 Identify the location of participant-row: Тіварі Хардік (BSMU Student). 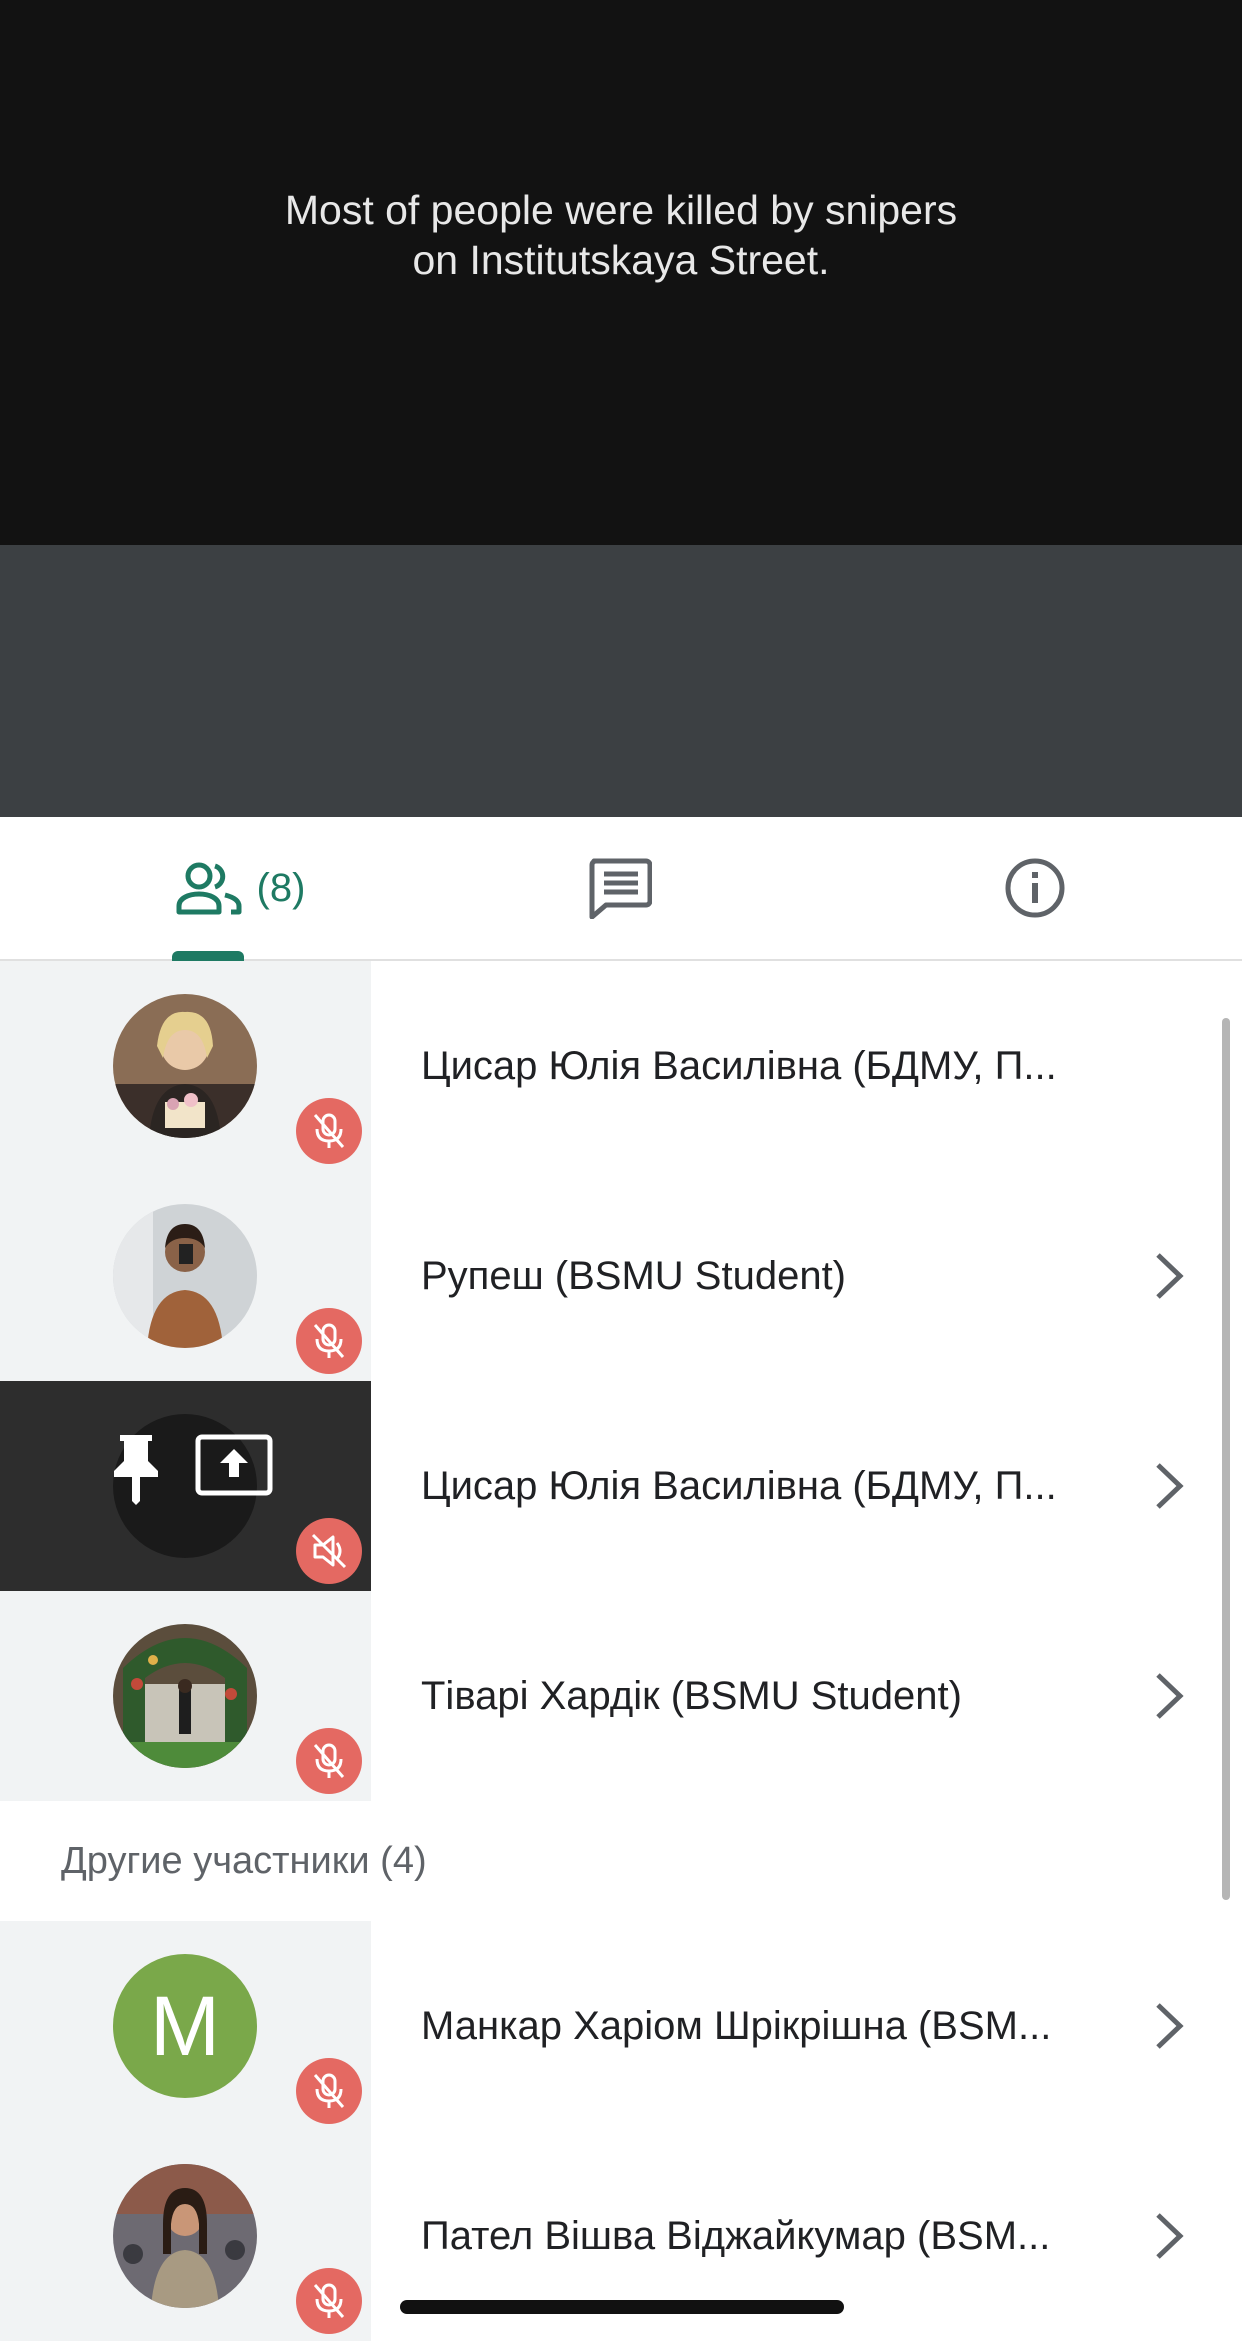
(621, 1696).